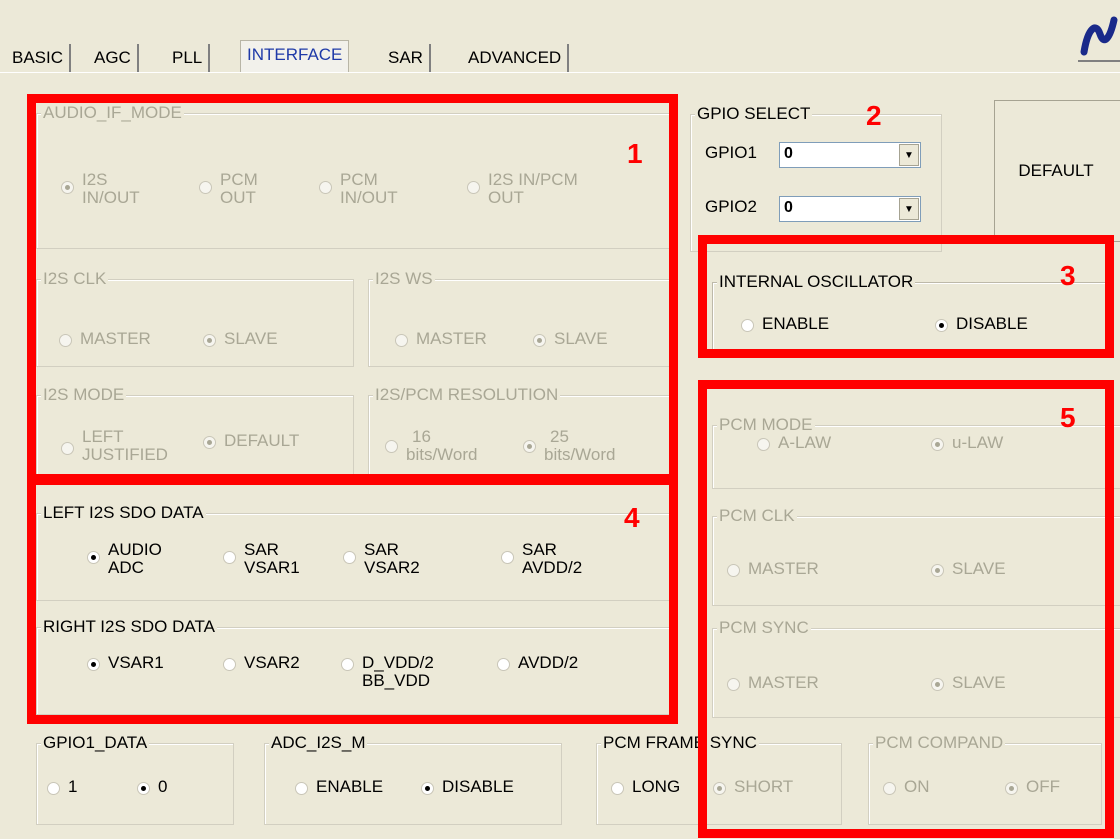 The width and height of the screenshot is (1120, 839). What do you see at coordinates (261, 663) in the screenshot?
I see `radio-vsar2: VSAR2` at bounding box center [261, 663].